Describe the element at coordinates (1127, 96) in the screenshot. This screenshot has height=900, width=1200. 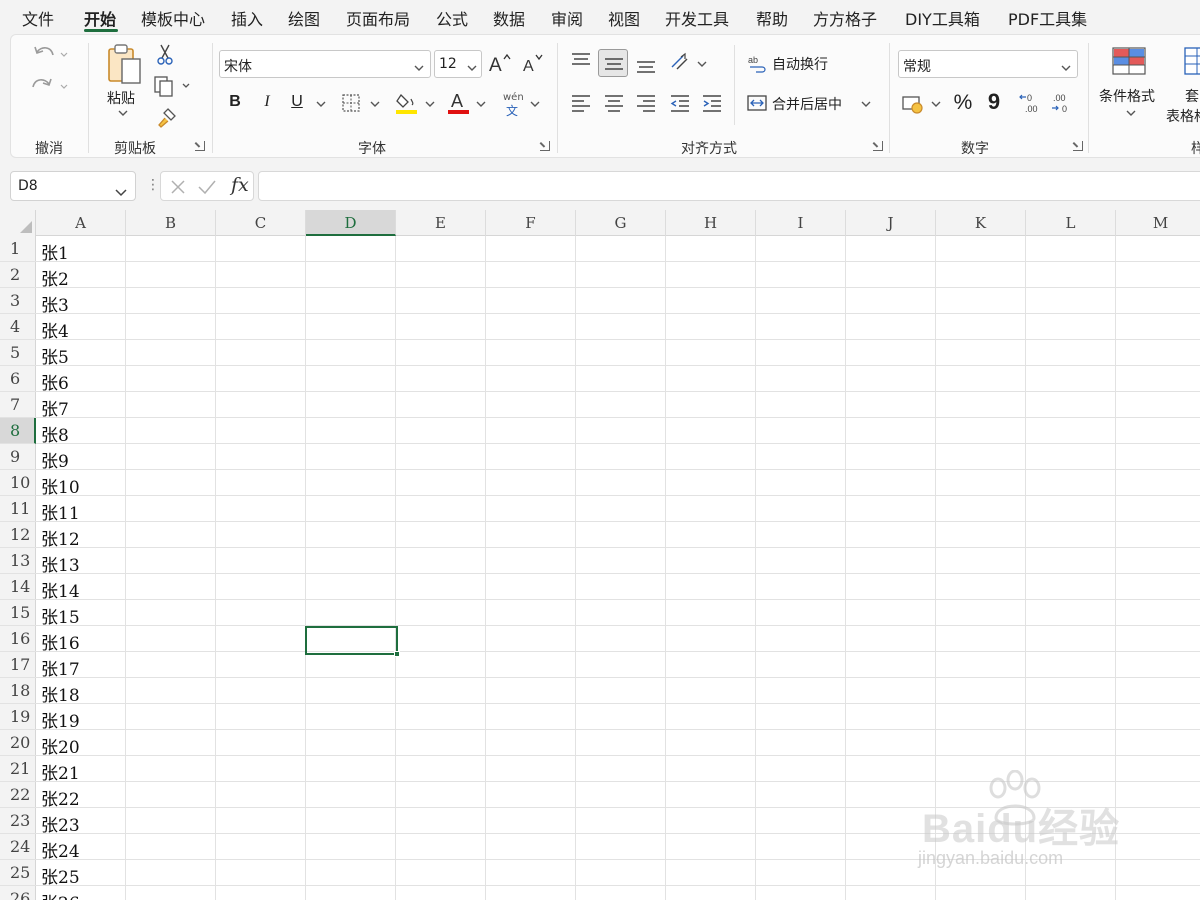
I see `conditional-formatting-label: 条件格式` at that location.